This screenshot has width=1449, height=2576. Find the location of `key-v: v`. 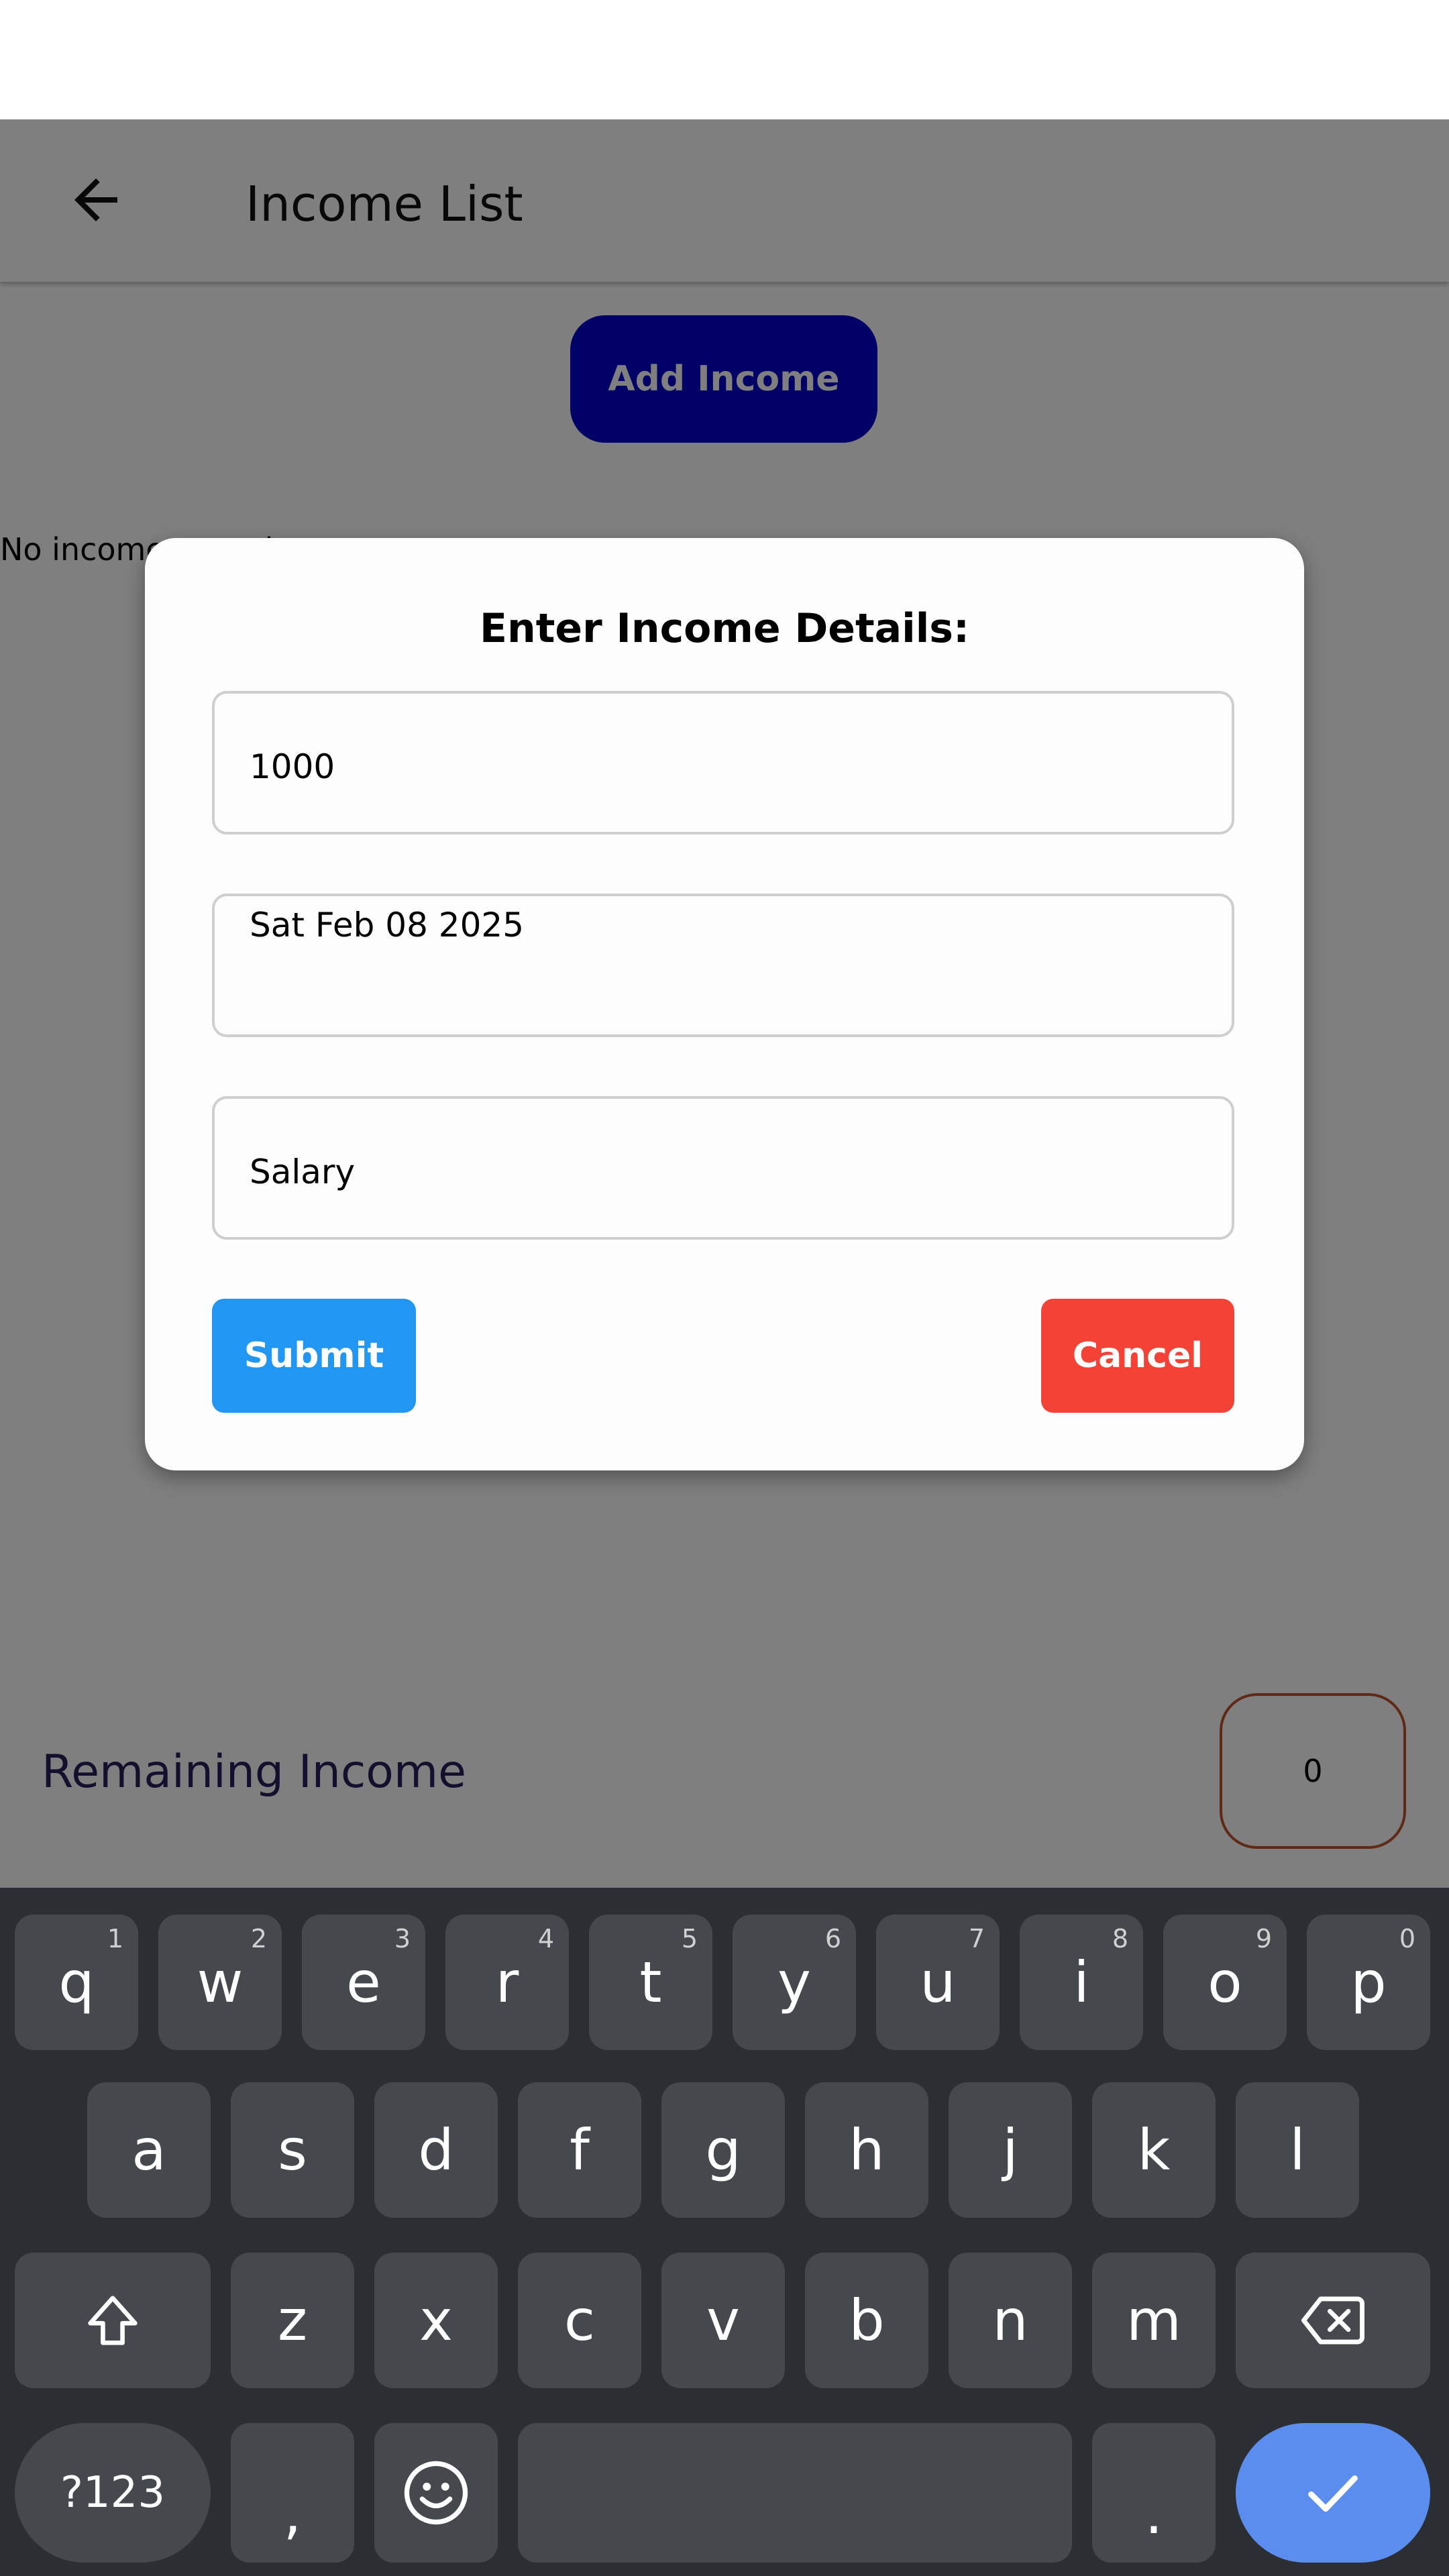

key-v: v is located at coordinates (723, 2320).